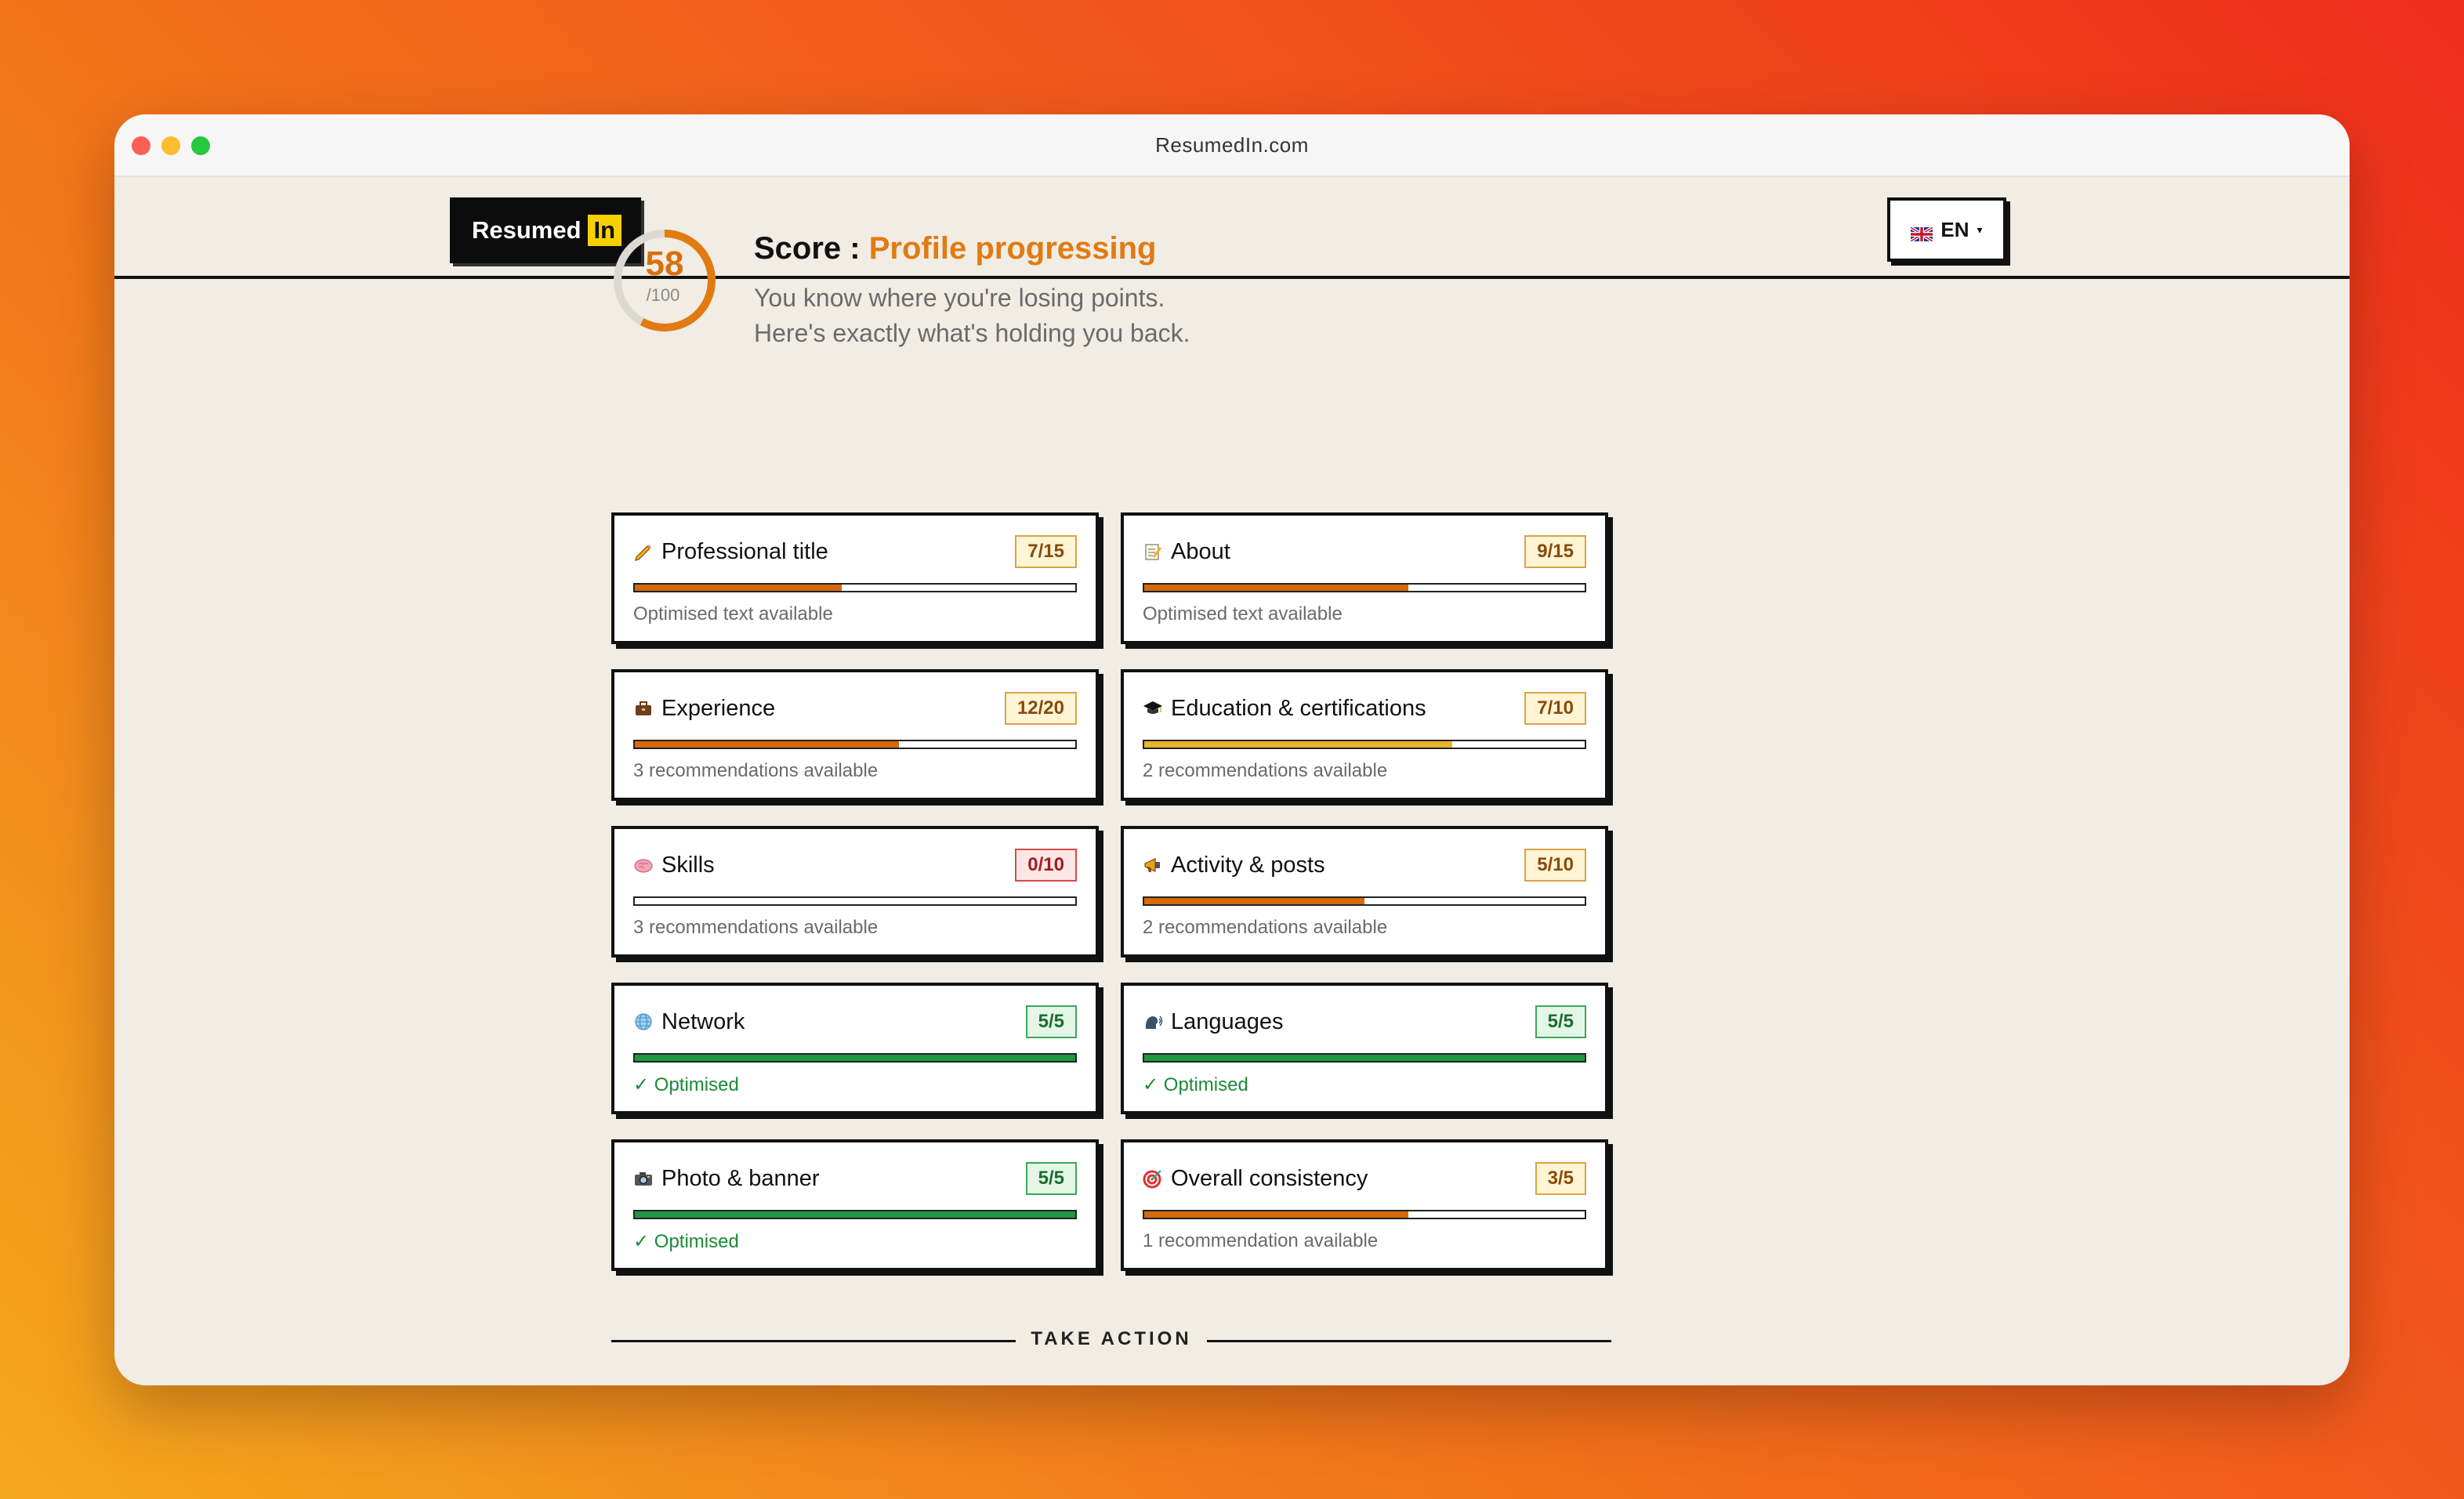 The width and height of the screenshot is (2464, 1499). Describe the element at coordinates (1364, 551) in the screenshot. I see `score-card-header: About 9/15` at that location.